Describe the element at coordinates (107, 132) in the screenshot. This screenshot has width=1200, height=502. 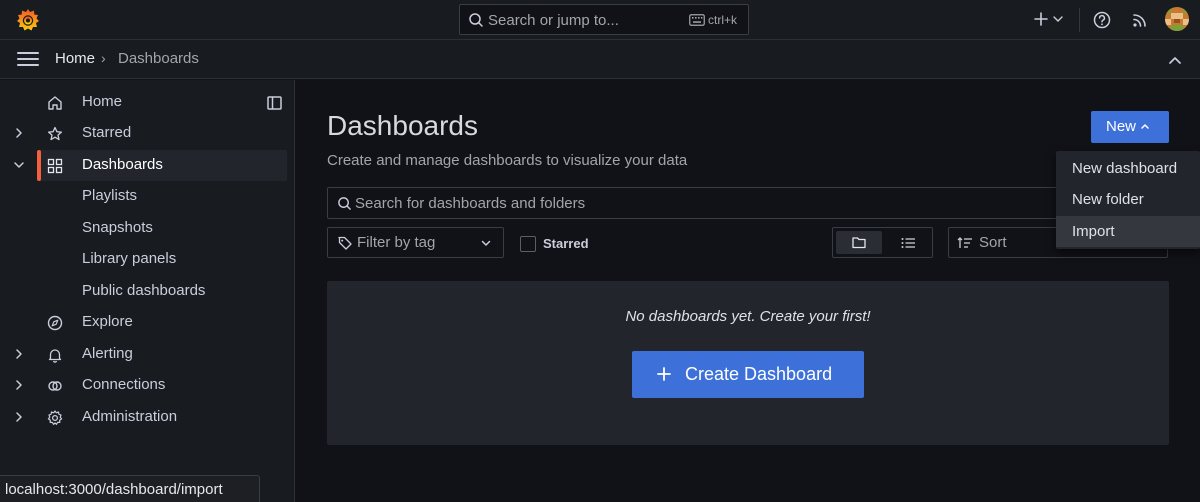
I see `sidebar-item-label: Starred` at that location.